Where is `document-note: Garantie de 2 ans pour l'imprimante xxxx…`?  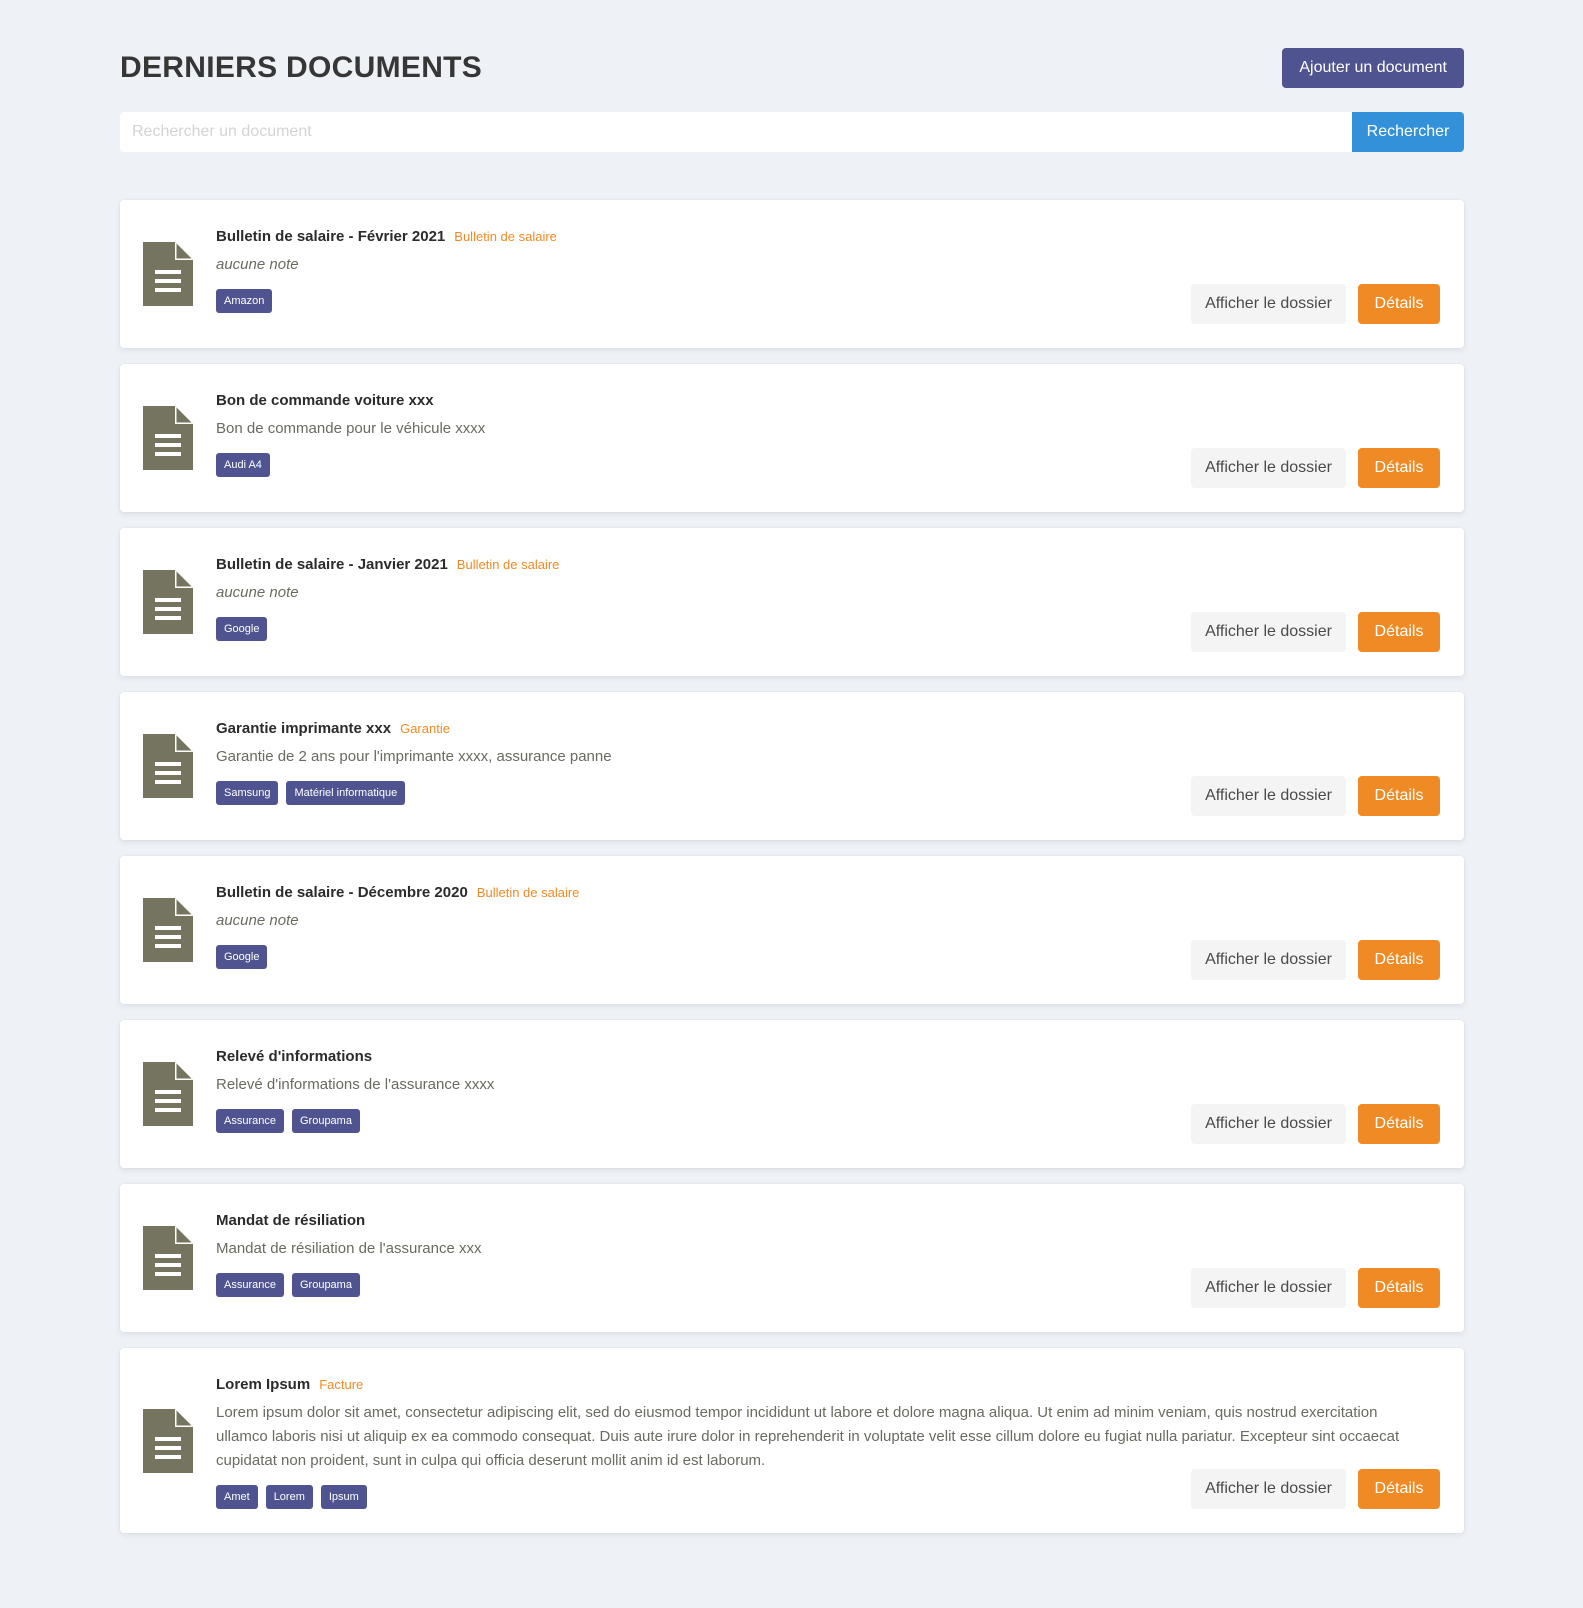
document-note: Garantie de 2 ans pour l'imprimante xxxx… is located at coordinates (414, 756).